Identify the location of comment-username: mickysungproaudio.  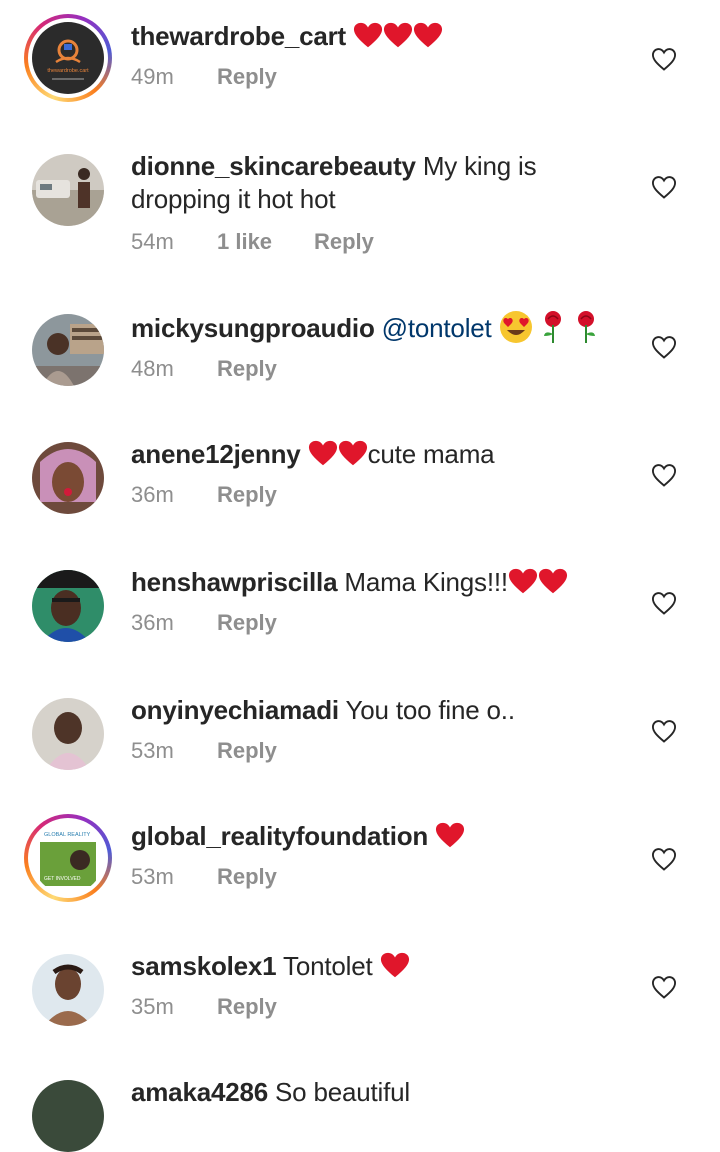
(253, 328).